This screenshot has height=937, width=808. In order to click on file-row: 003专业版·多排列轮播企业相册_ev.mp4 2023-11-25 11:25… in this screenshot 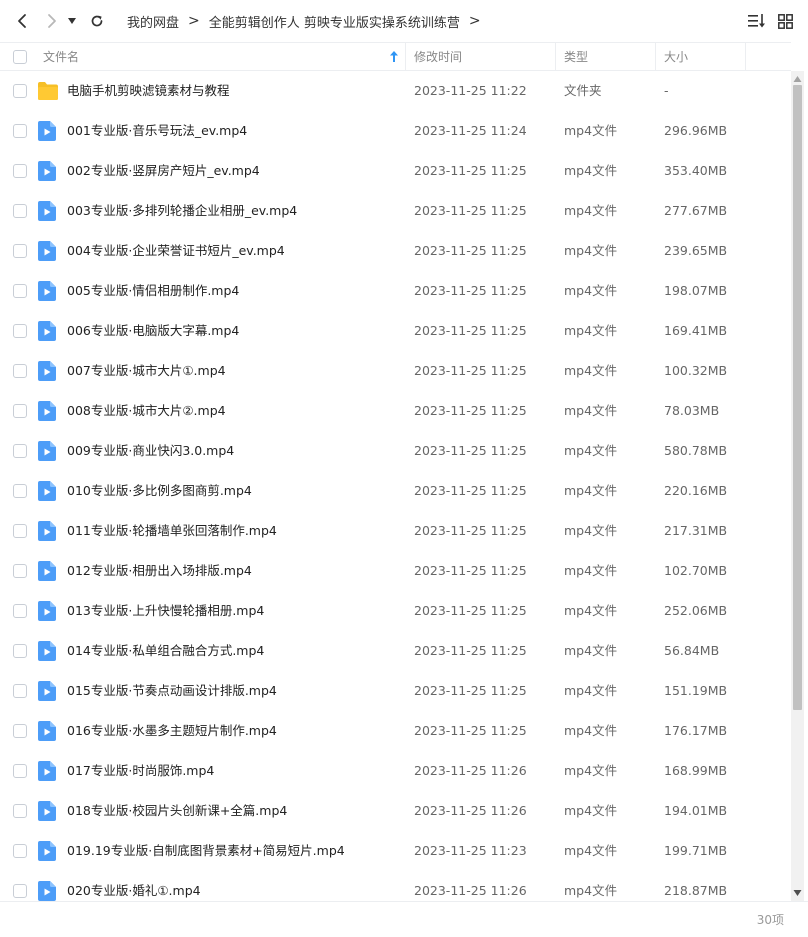, I will do `click(395, 211)`.